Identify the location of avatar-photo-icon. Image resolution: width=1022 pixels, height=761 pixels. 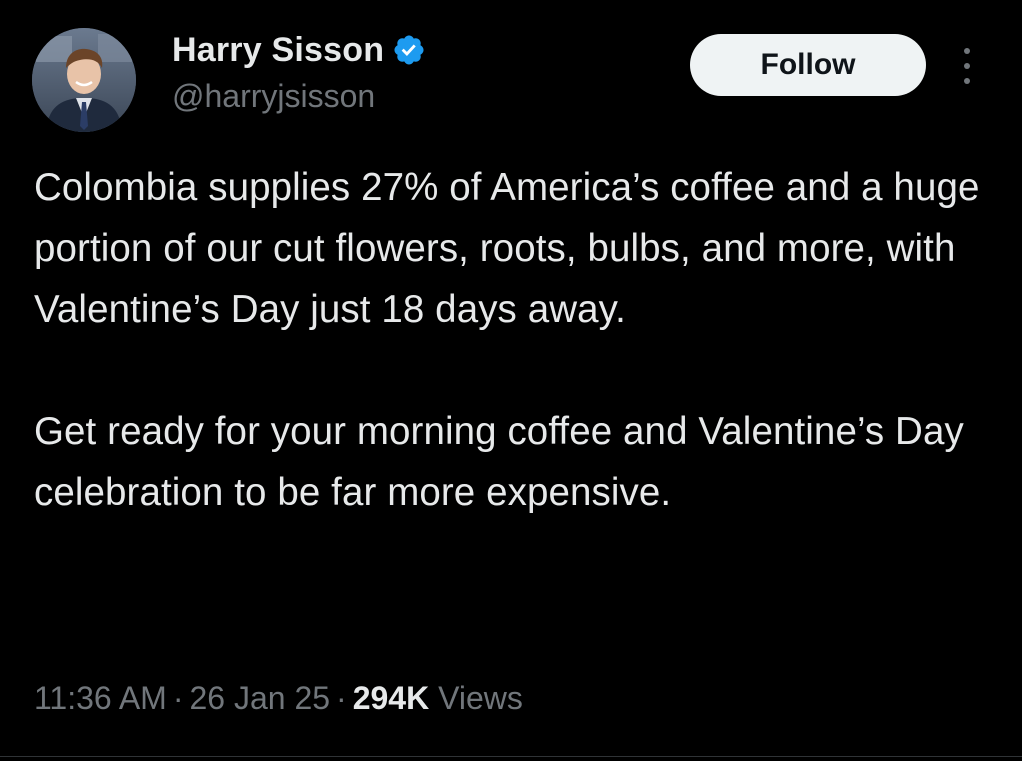
(84, 80).